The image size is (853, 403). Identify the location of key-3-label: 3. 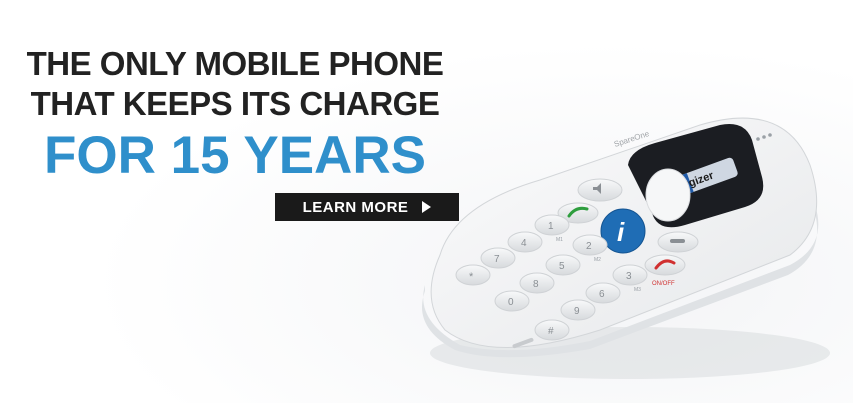
(629, 276).